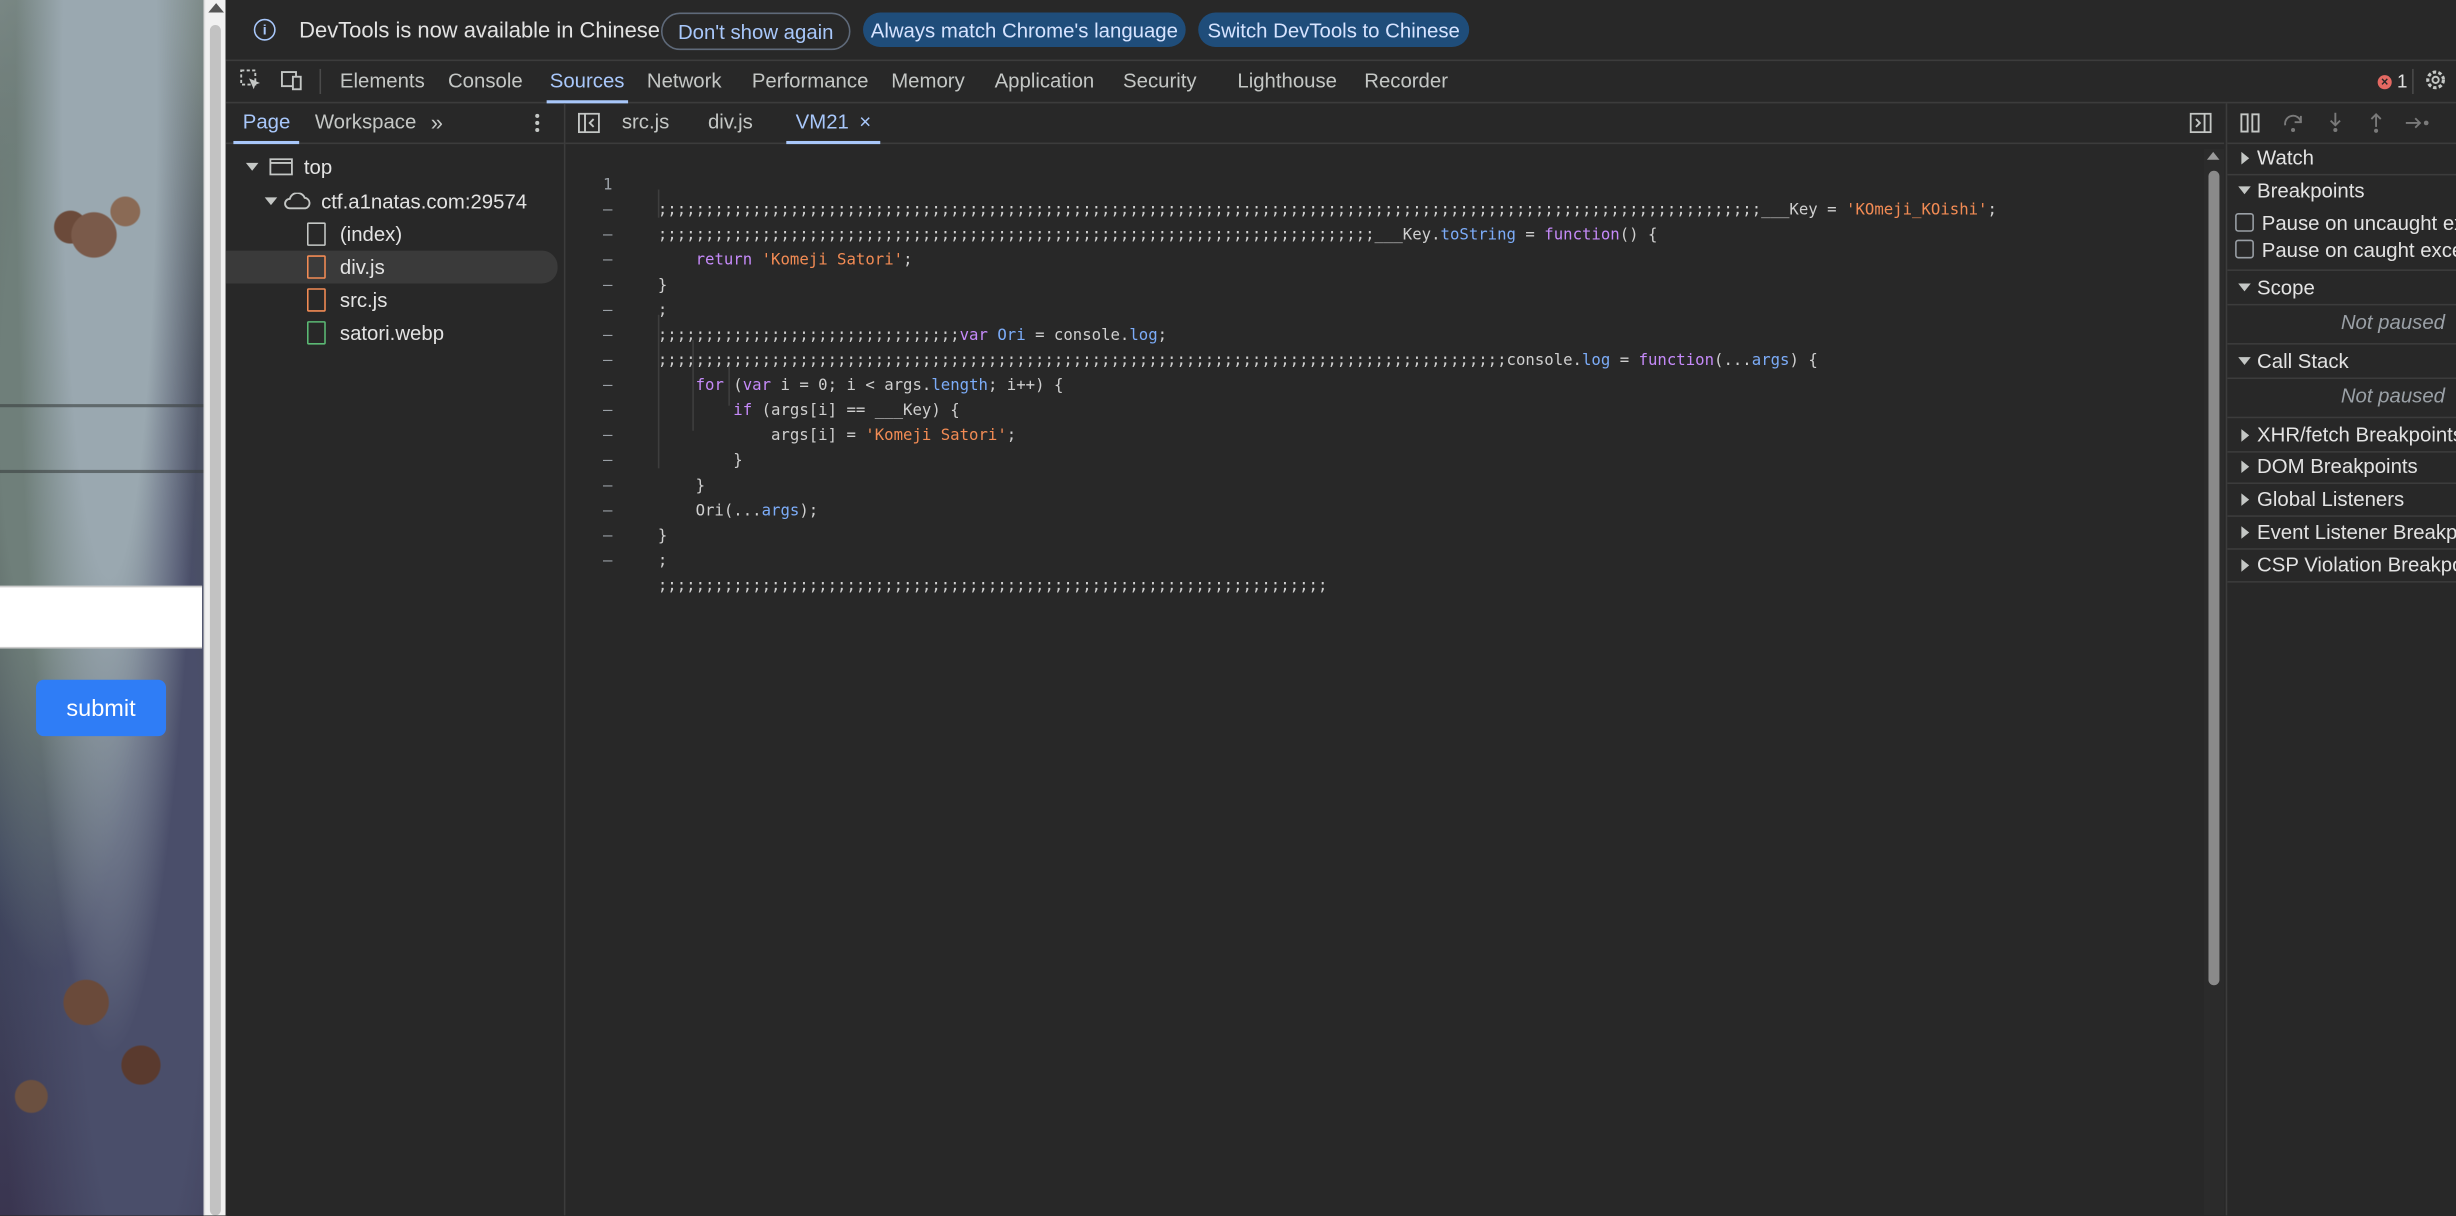  What do you see at coordinates (371, 234) in the screenshot?
I see `file-name: (index)` at bounding box center [371, 234].